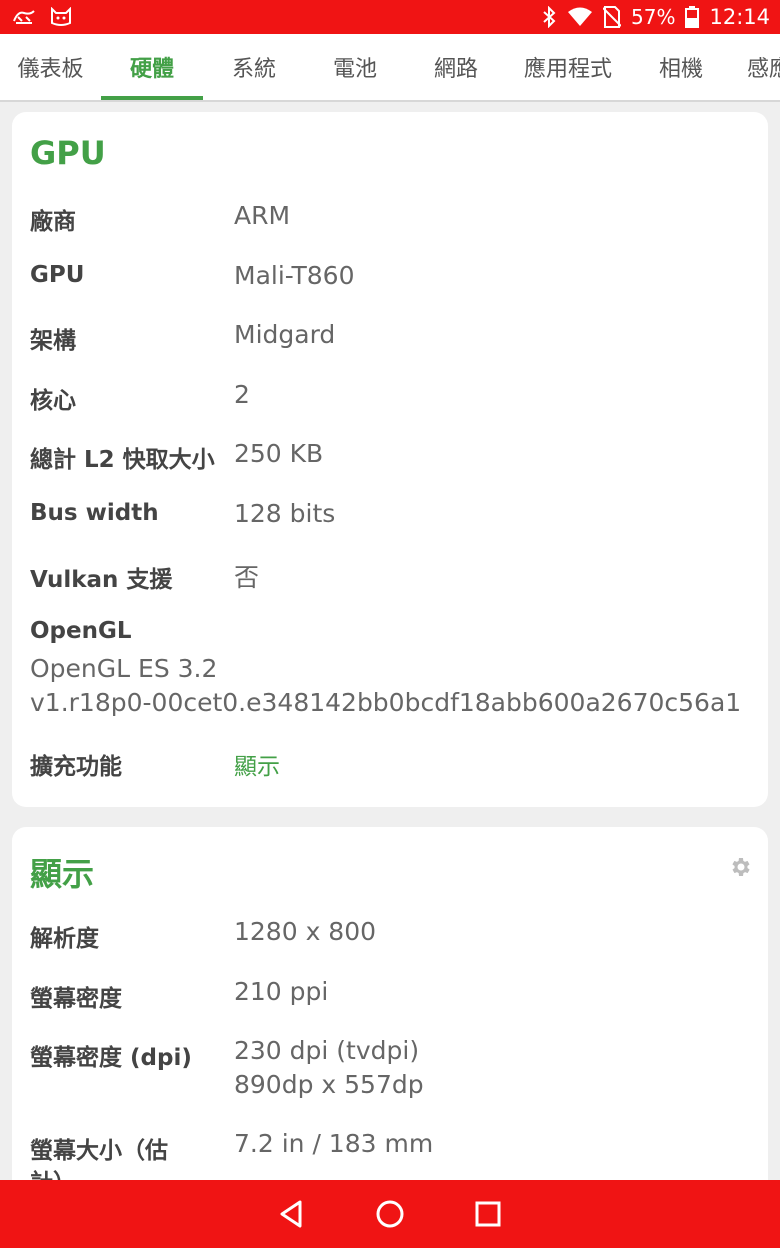 This screenshot has width=780, height=1248. Describe the element at coordinates (756, 67) in the screenshot. I see `tab-sensors: 感應` at that location.